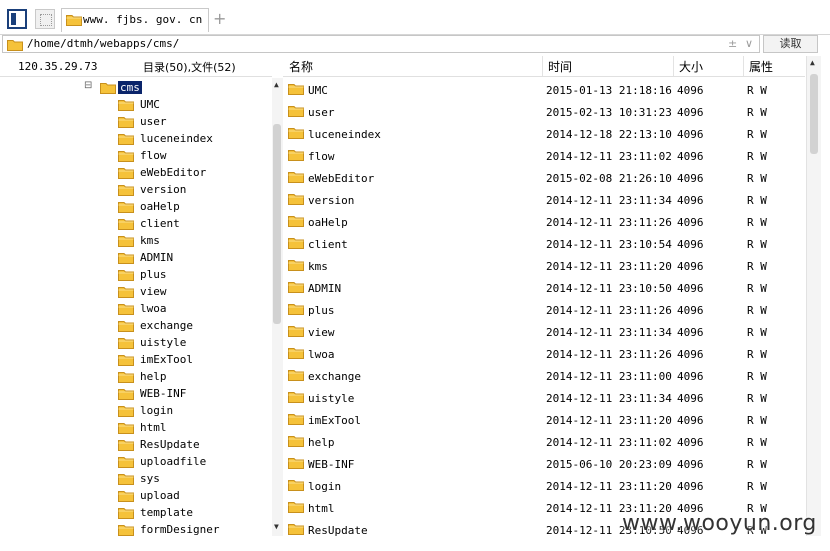  I want to click on tab-site: www. fjbs. gov. cn, so click(135, 20).